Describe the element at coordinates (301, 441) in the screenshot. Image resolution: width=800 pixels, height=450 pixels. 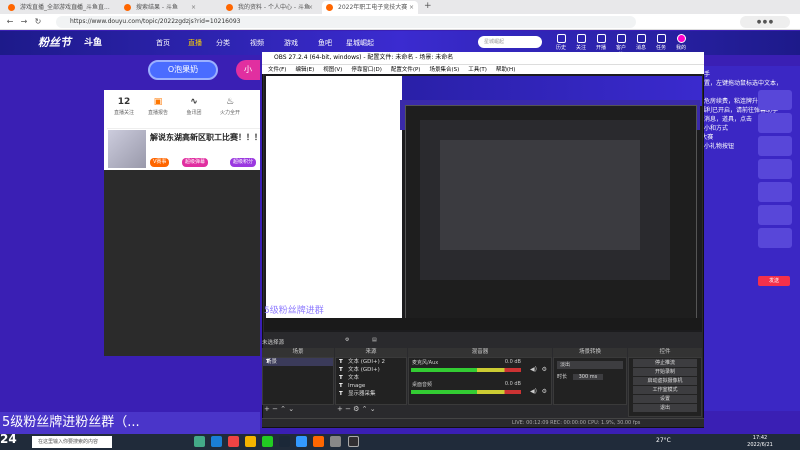
I see `qq-icon` at that location.